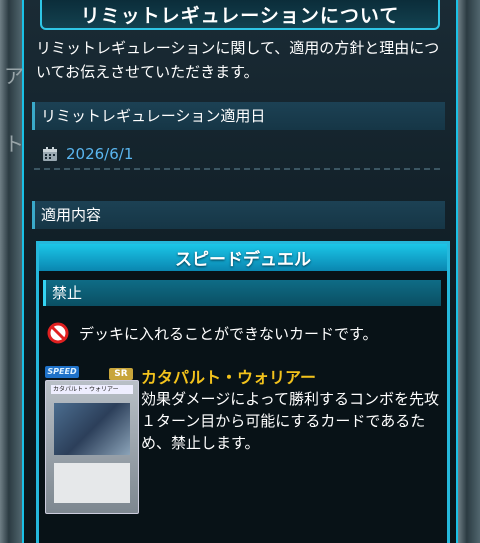  What do you see at coordinates (50, 154) in the screenshot?
I see `calendar-icon` at bounding box center [50, 154].